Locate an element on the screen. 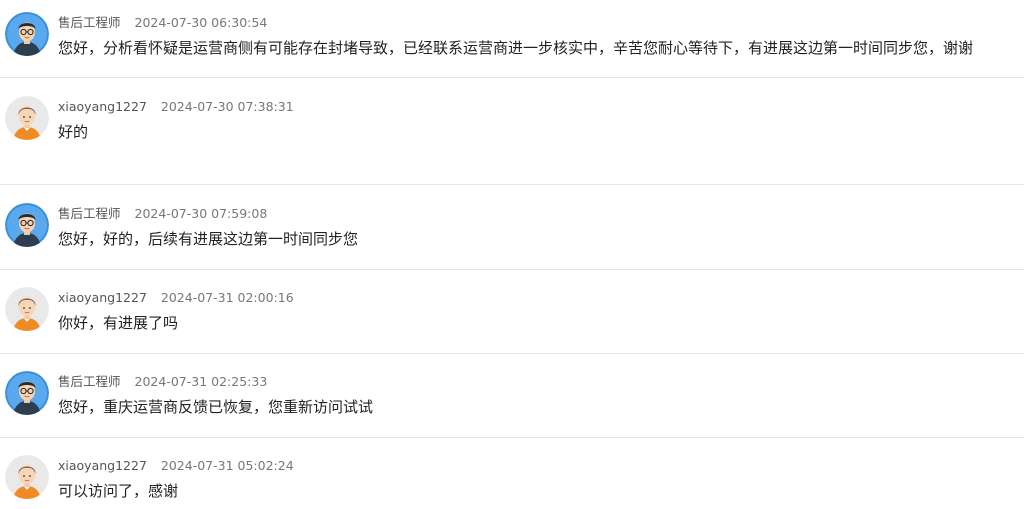 The width and height of the screenshot is (1024, 509). timestamp: 2024-07-30 07:59:08 is located at coordinates (201, 213).